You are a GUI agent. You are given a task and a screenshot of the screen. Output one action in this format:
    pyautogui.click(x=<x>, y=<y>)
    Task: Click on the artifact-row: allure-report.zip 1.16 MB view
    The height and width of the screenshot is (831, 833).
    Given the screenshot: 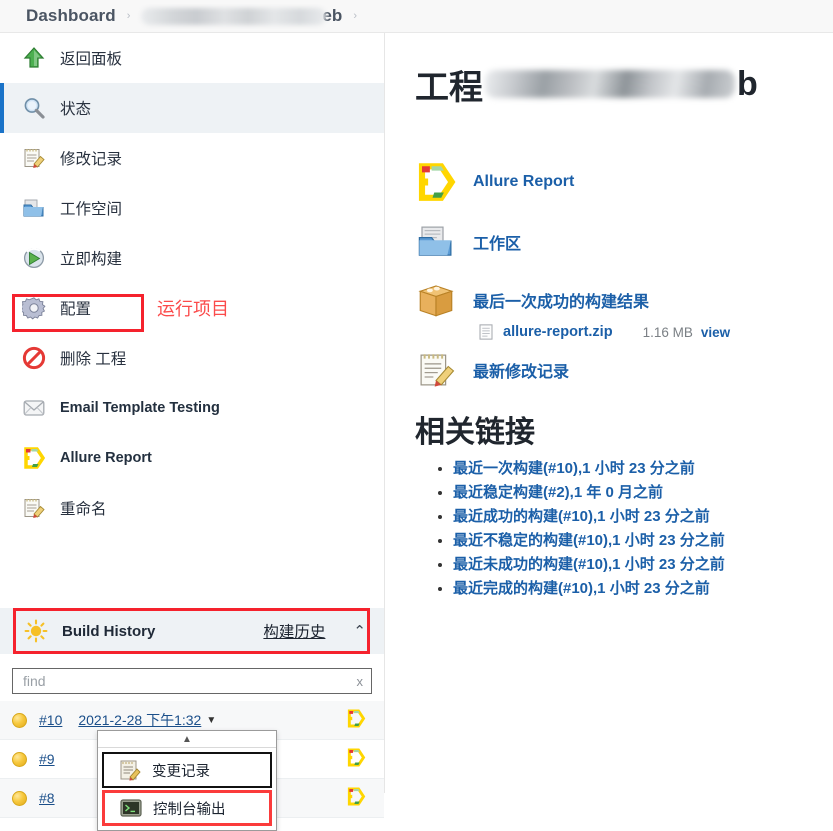 What is the action you would take?
    pyautogui.click(x=655, y=332)
    